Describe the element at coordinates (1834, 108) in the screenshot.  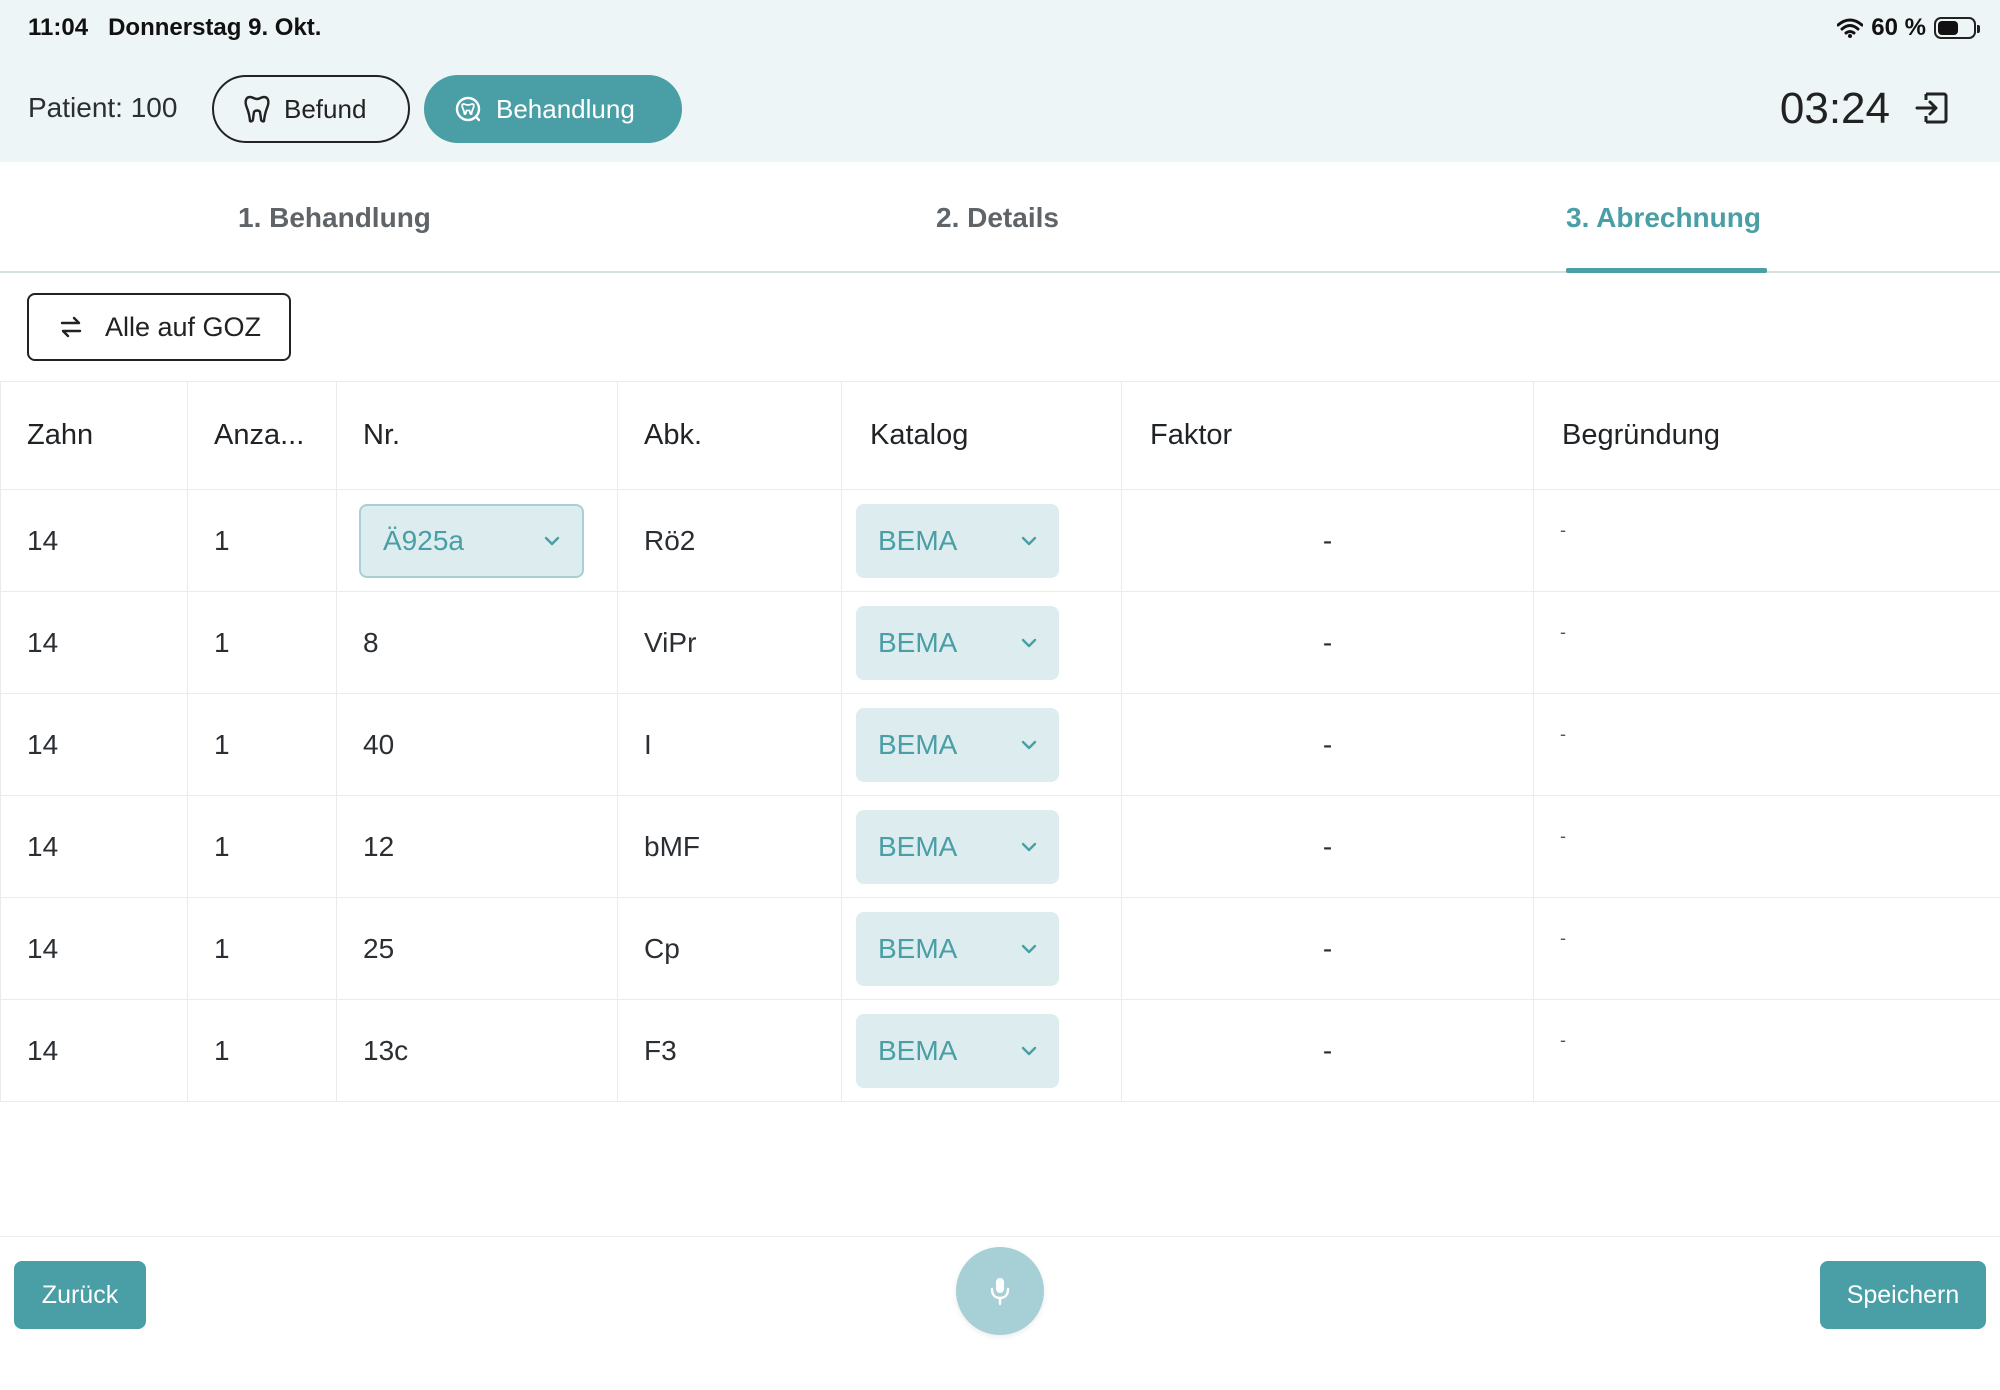
I see `session-timer: 03:24` at that location.